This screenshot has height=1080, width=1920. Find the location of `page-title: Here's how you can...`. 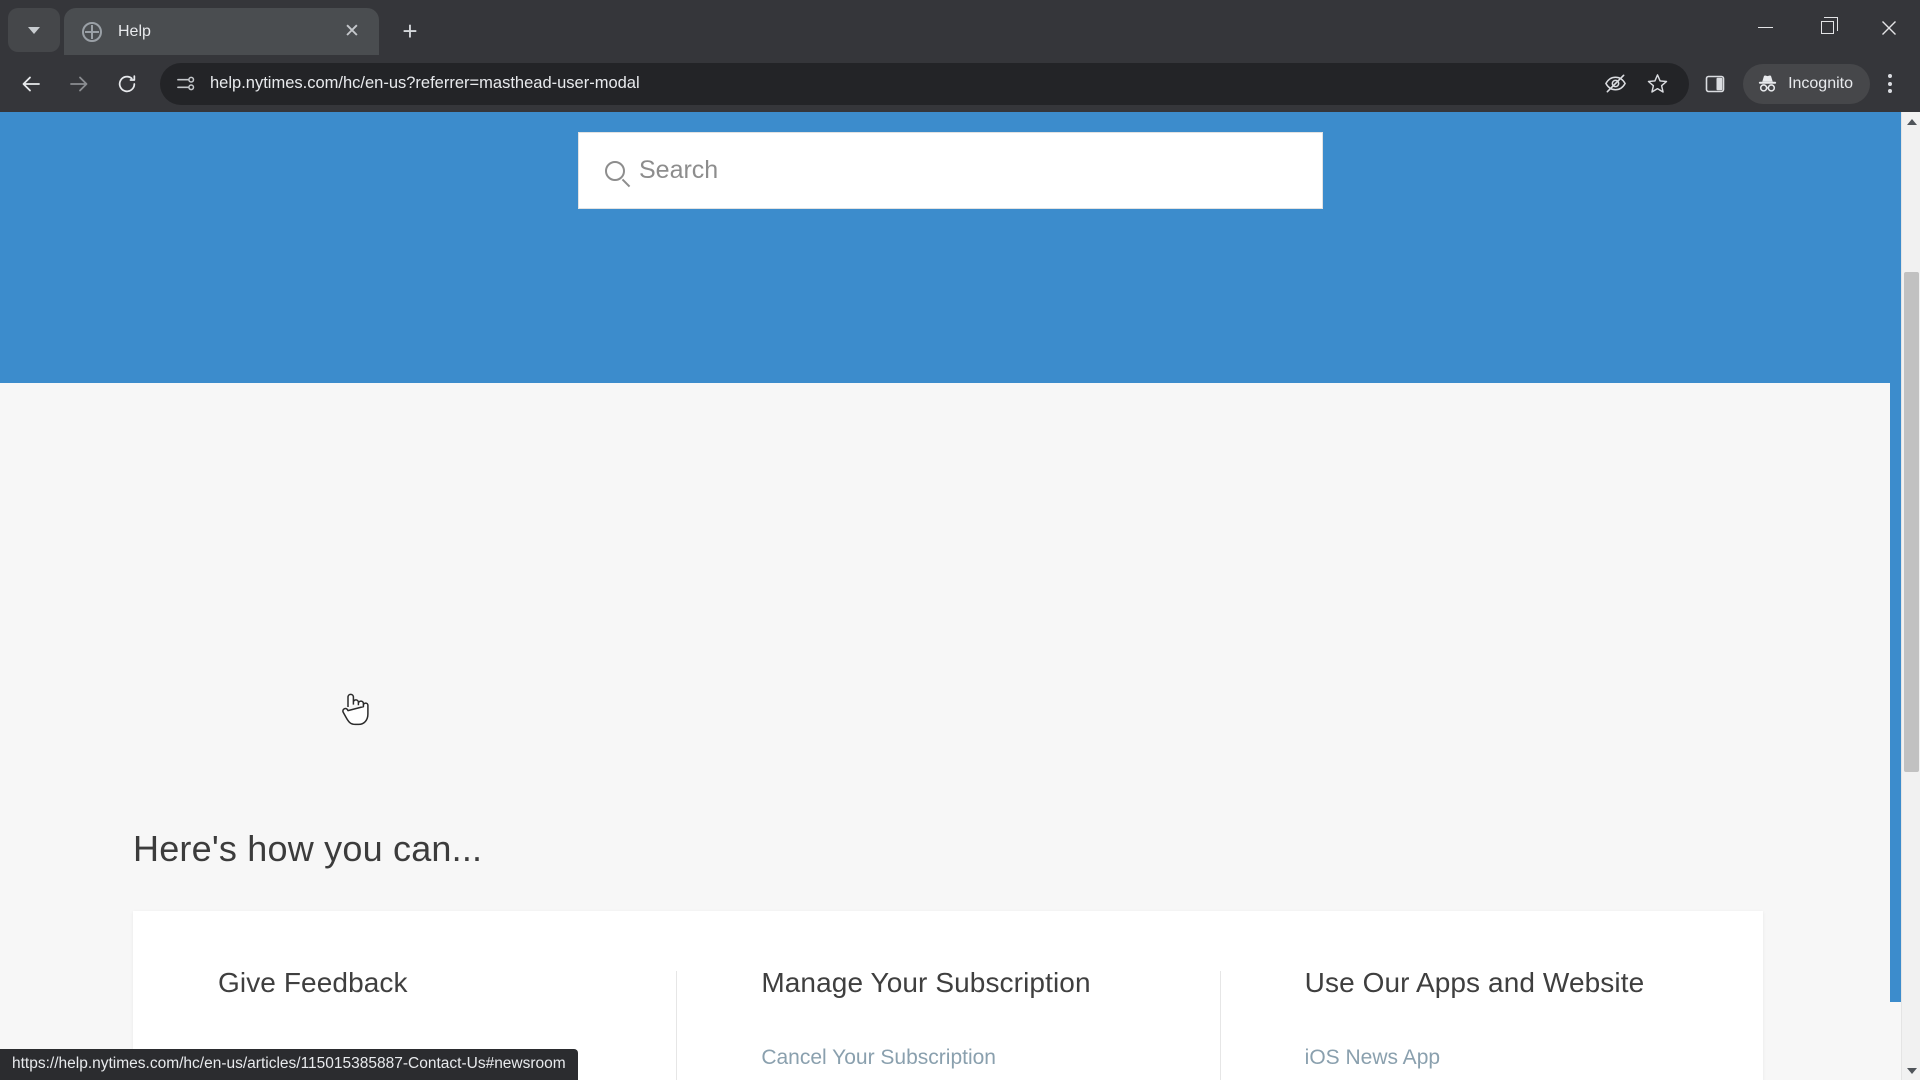

page-title: Here's how you can... is located at coordinates (308, 848).